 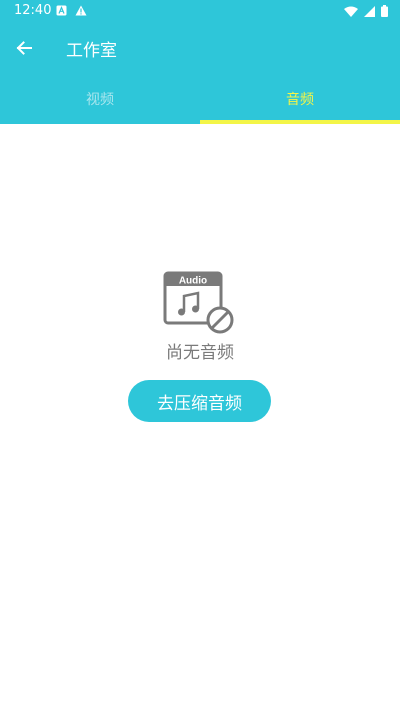 I want to click on audio-icon-label: Audio, so click(x=193, y=281).